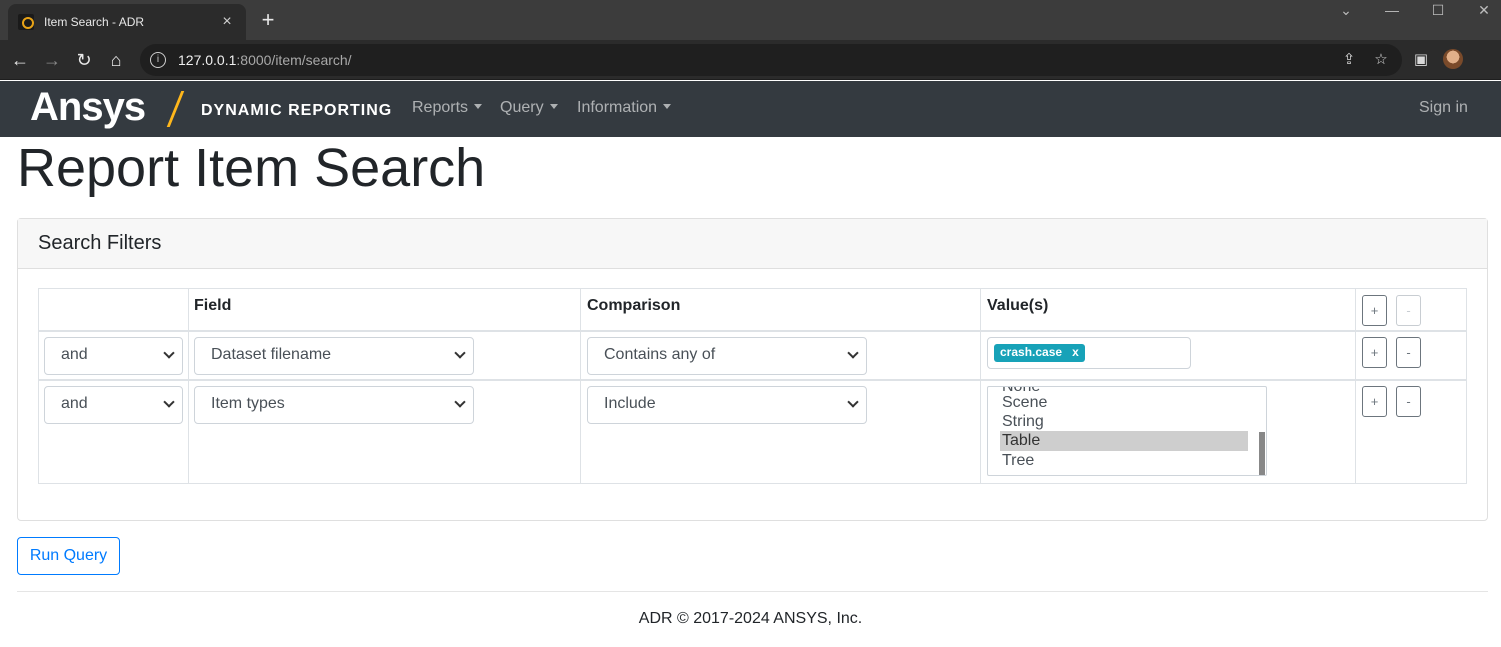 The image size is (1501, 647). Describe the element at coordinates (1443, 108) in the screenshot. I see `sign-in-link: Sign in` at that location.